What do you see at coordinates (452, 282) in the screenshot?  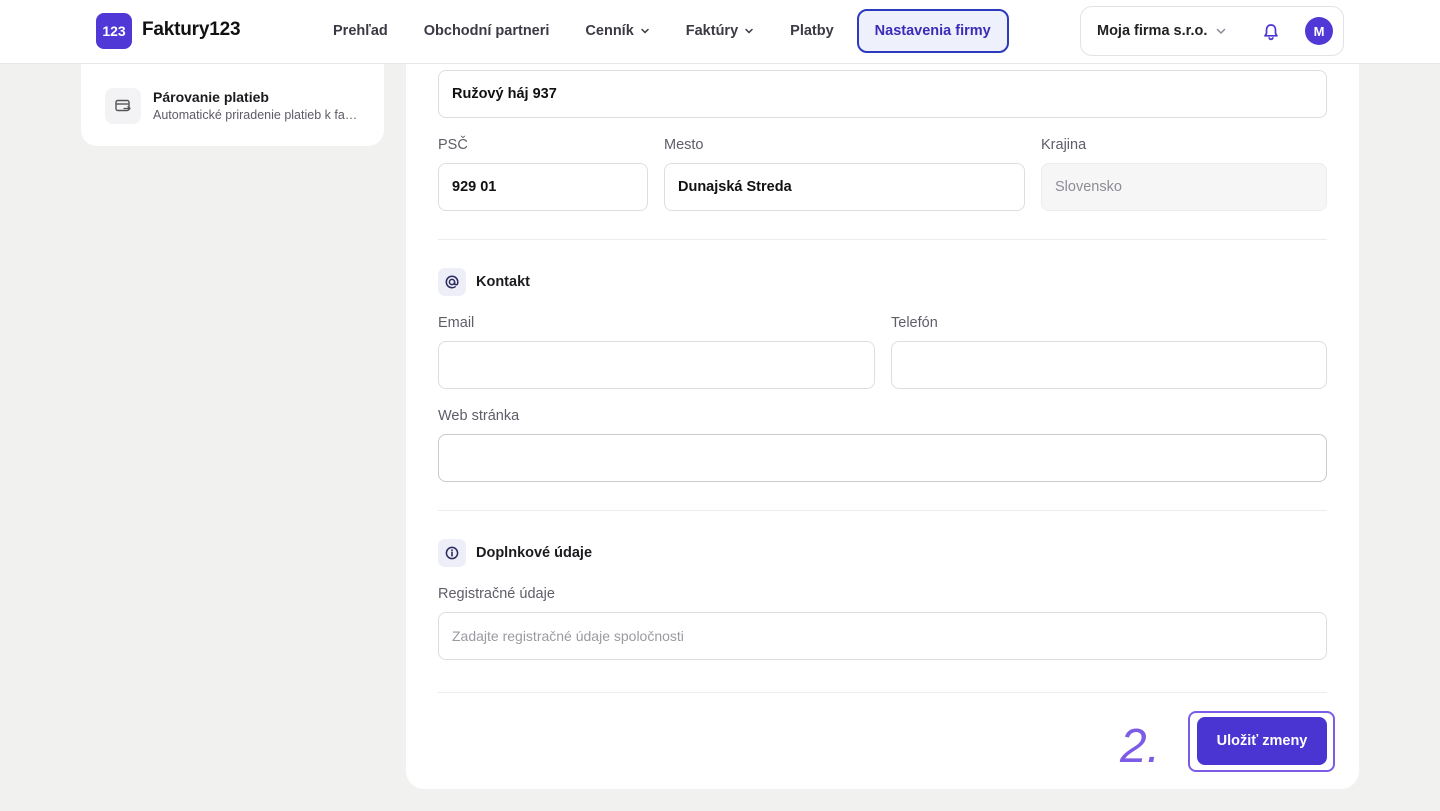 I see `at-sign-icon` at bounding box center [452, 282].